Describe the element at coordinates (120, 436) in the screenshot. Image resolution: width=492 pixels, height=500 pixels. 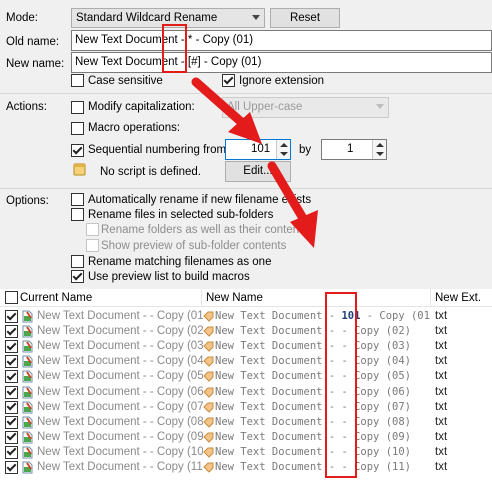
I see `current-name-cell: New Text Document - - Copy (09).txt` at that location.